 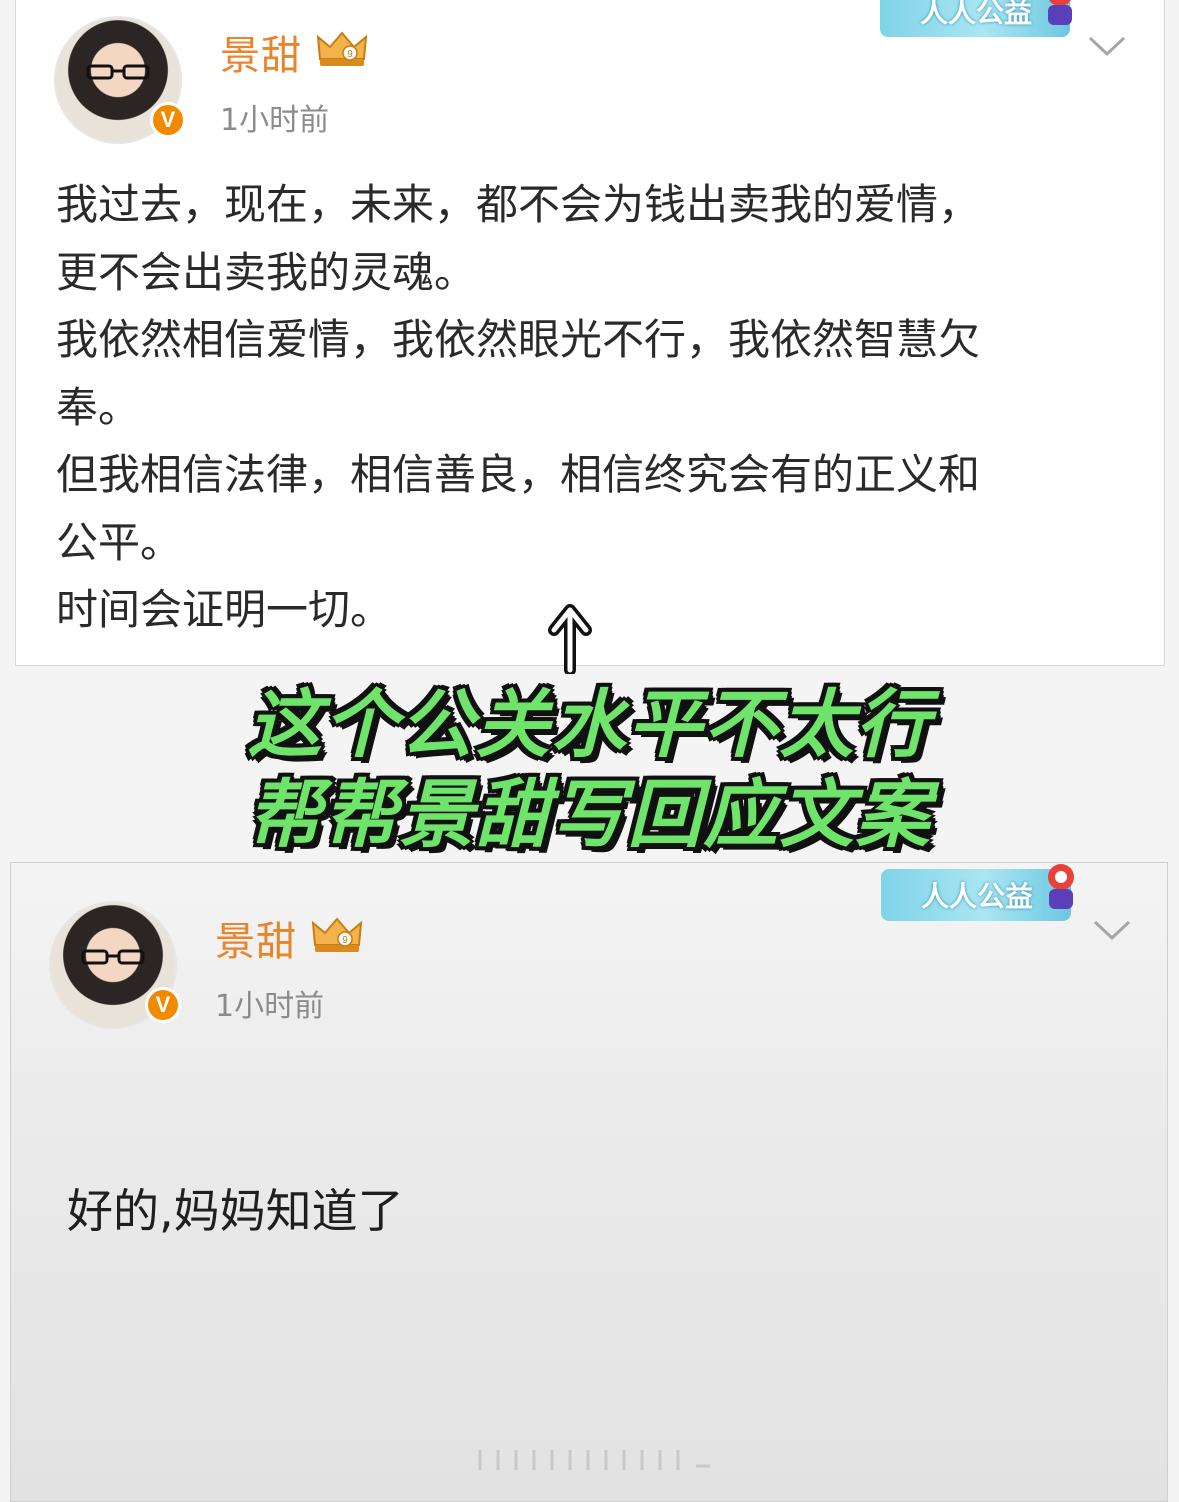 I want to click on post-body-line: 我依然相信爱情，我依然眼光不行，我依然智慧欠, so click(x=518, y=339).